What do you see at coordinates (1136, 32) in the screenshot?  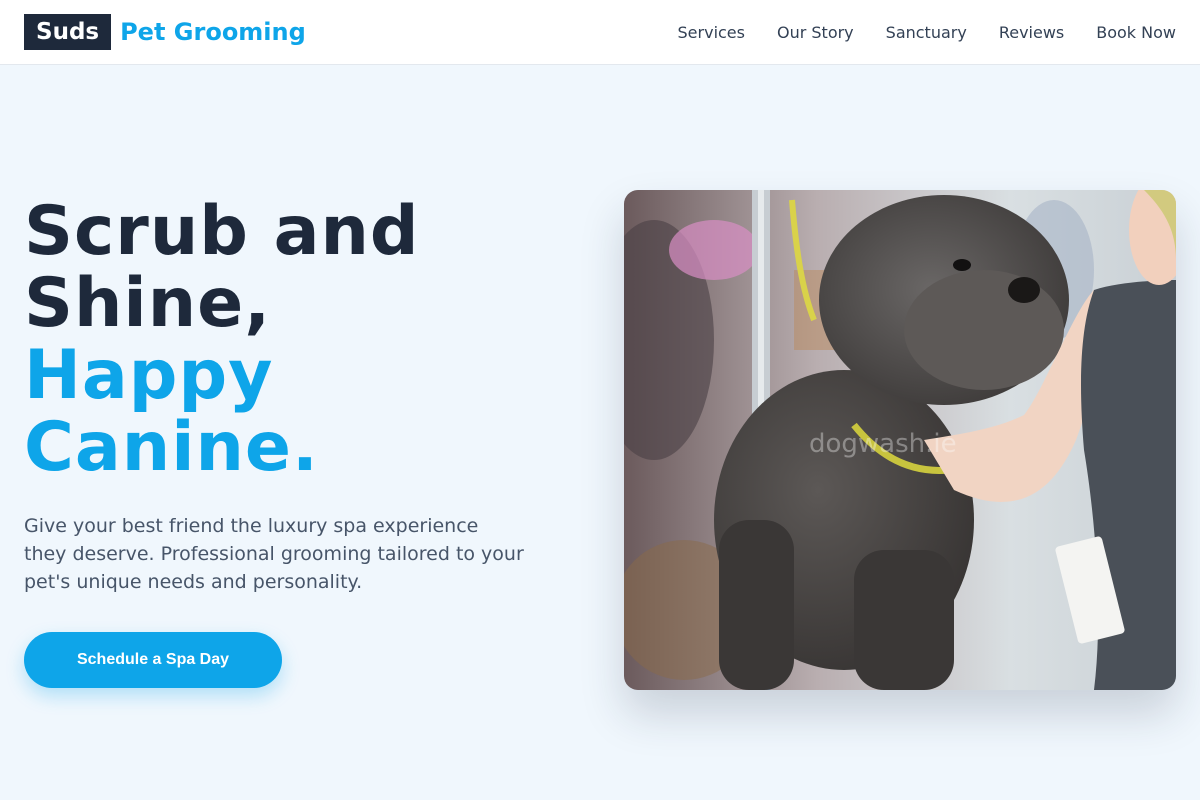 I see `nav-link-book-now: Book Now` at bounding box center [1136, 32].